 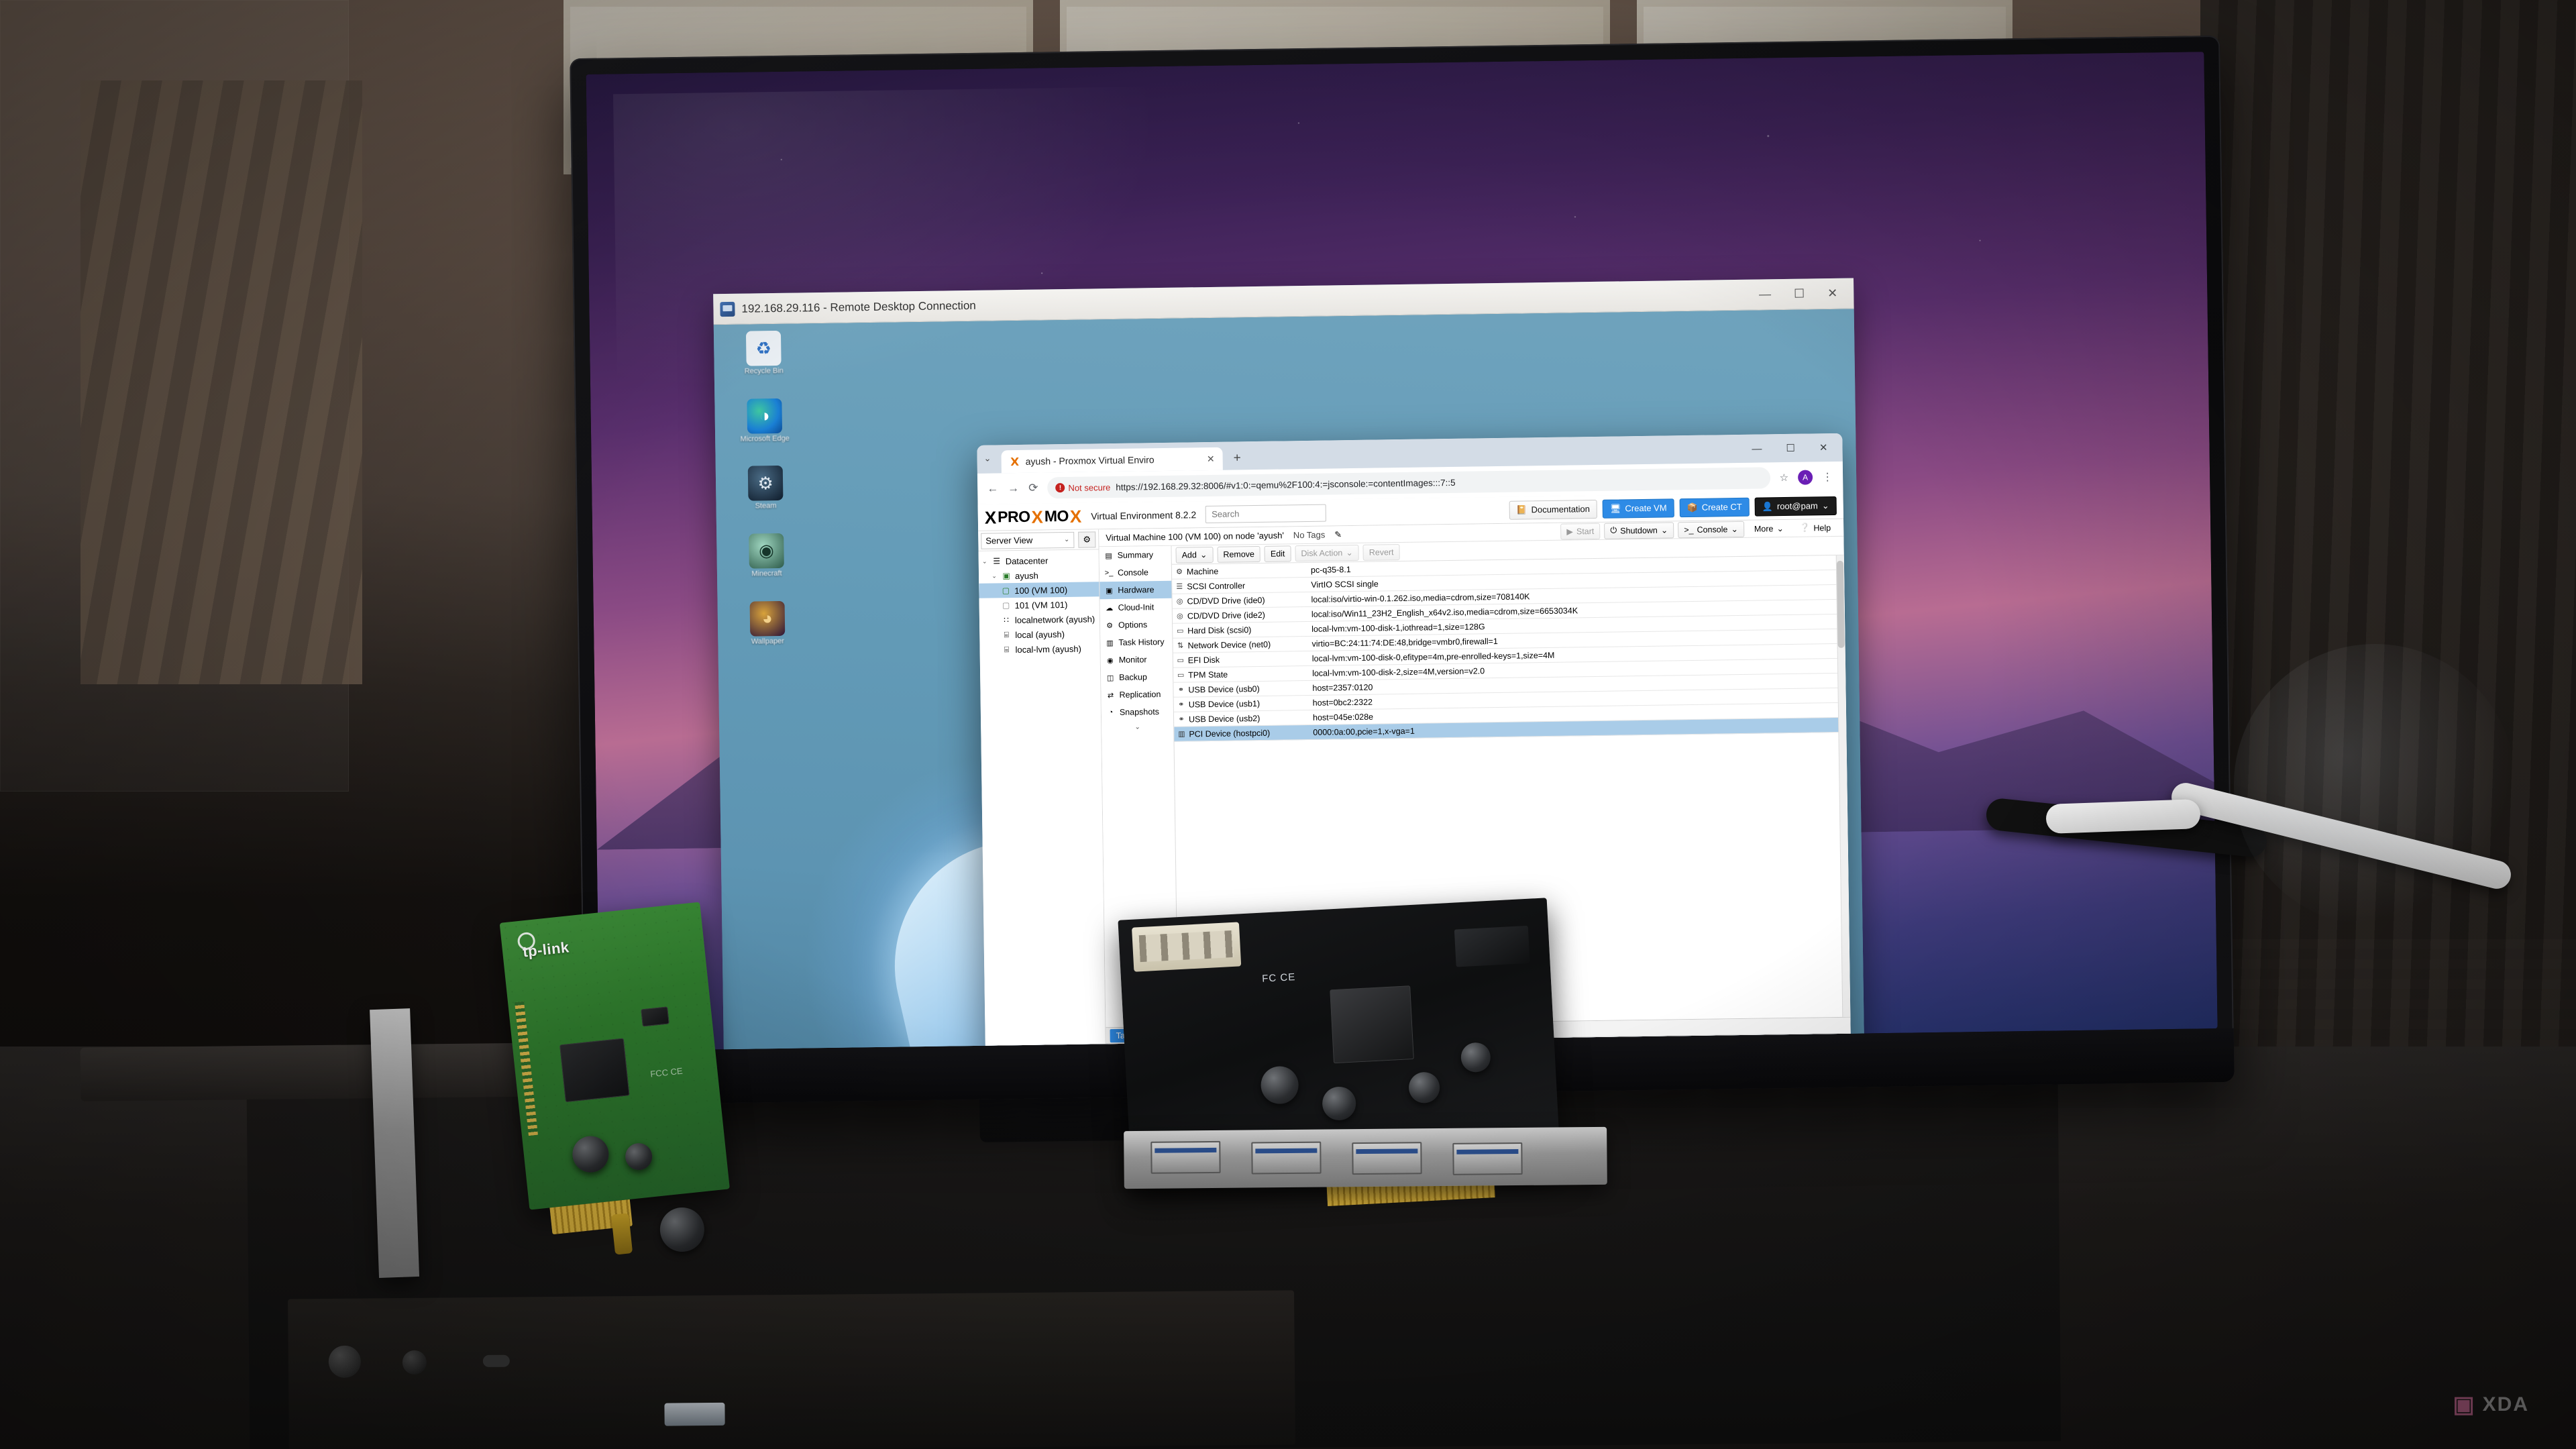 What do you see at coordinates (1135, 555) in the screenshot?
I see `vm-nav-summary: ▤ Summary` at bounding box center [1135, 555].